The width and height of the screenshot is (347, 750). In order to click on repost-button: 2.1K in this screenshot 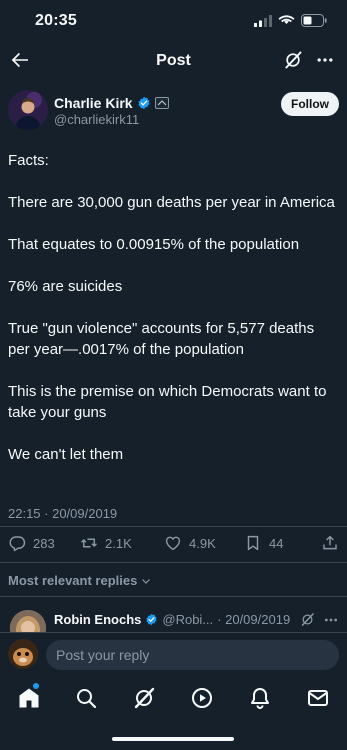, I will do `click(106, 543)`.